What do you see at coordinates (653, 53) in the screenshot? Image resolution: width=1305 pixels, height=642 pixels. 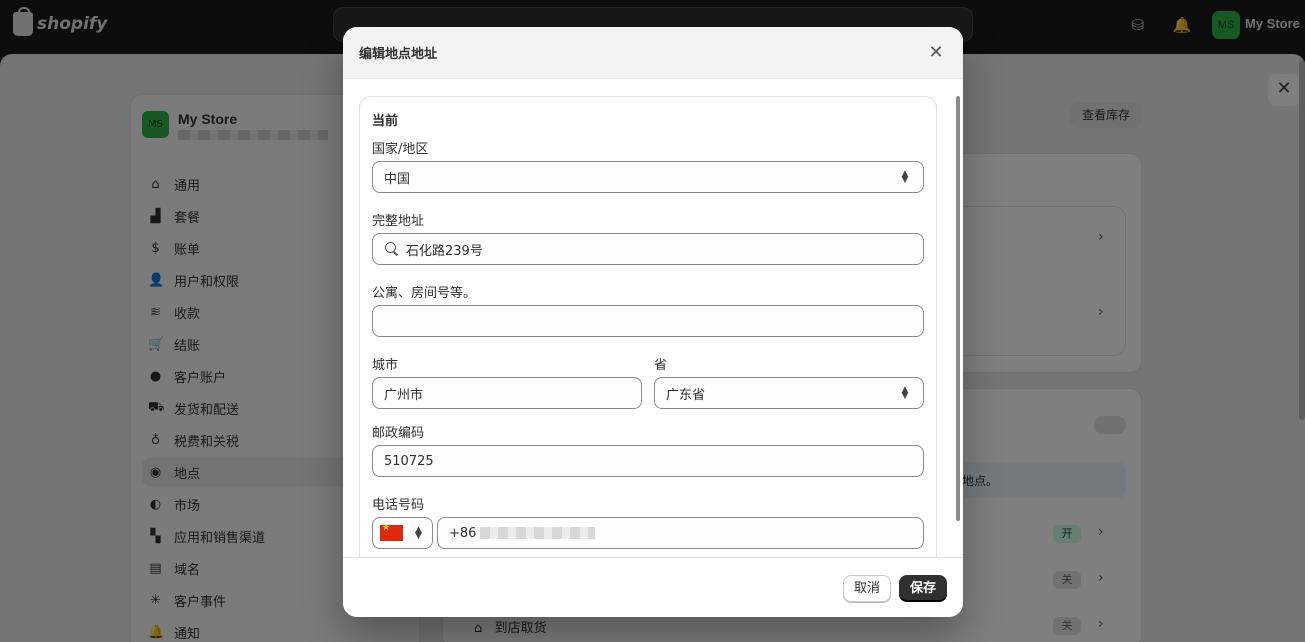 I see `dialog-header: 编辑地点地址 ✕` at bounding box center [653, 53].